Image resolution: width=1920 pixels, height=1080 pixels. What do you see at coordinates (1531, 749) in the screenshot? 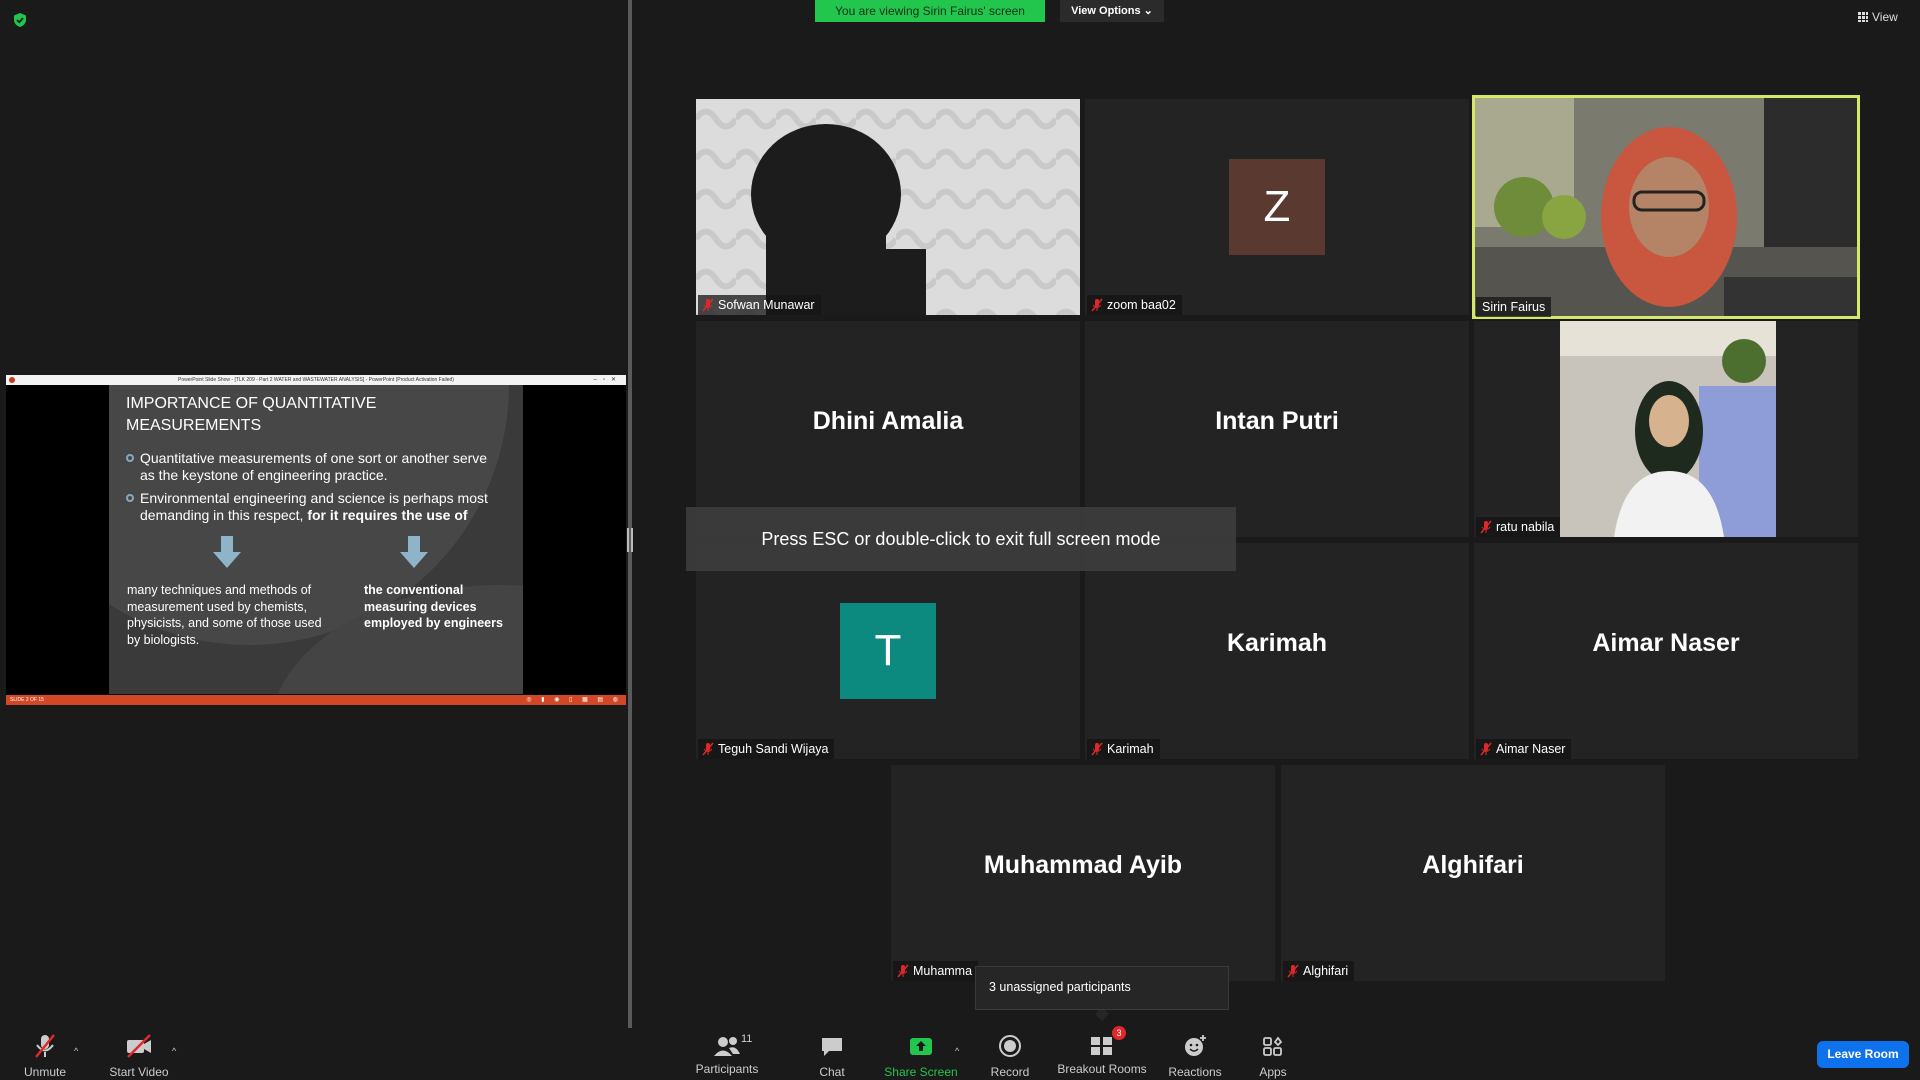
I see `participant-name: Aimar Naser` at bounding box center [1531, 749].